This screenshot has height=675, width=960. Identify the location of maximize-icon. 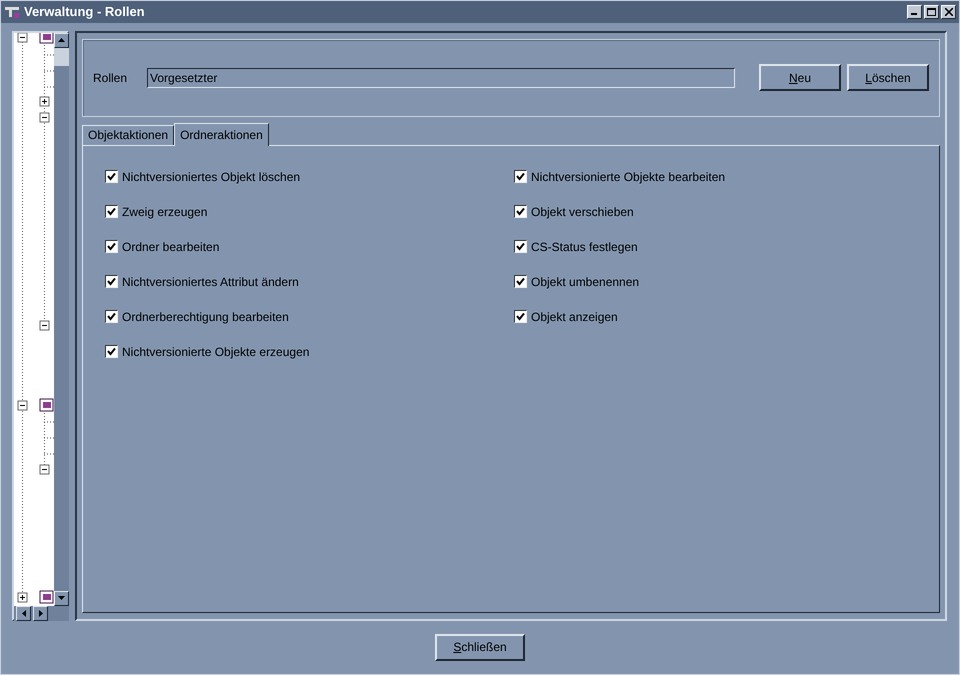
(931, 12).